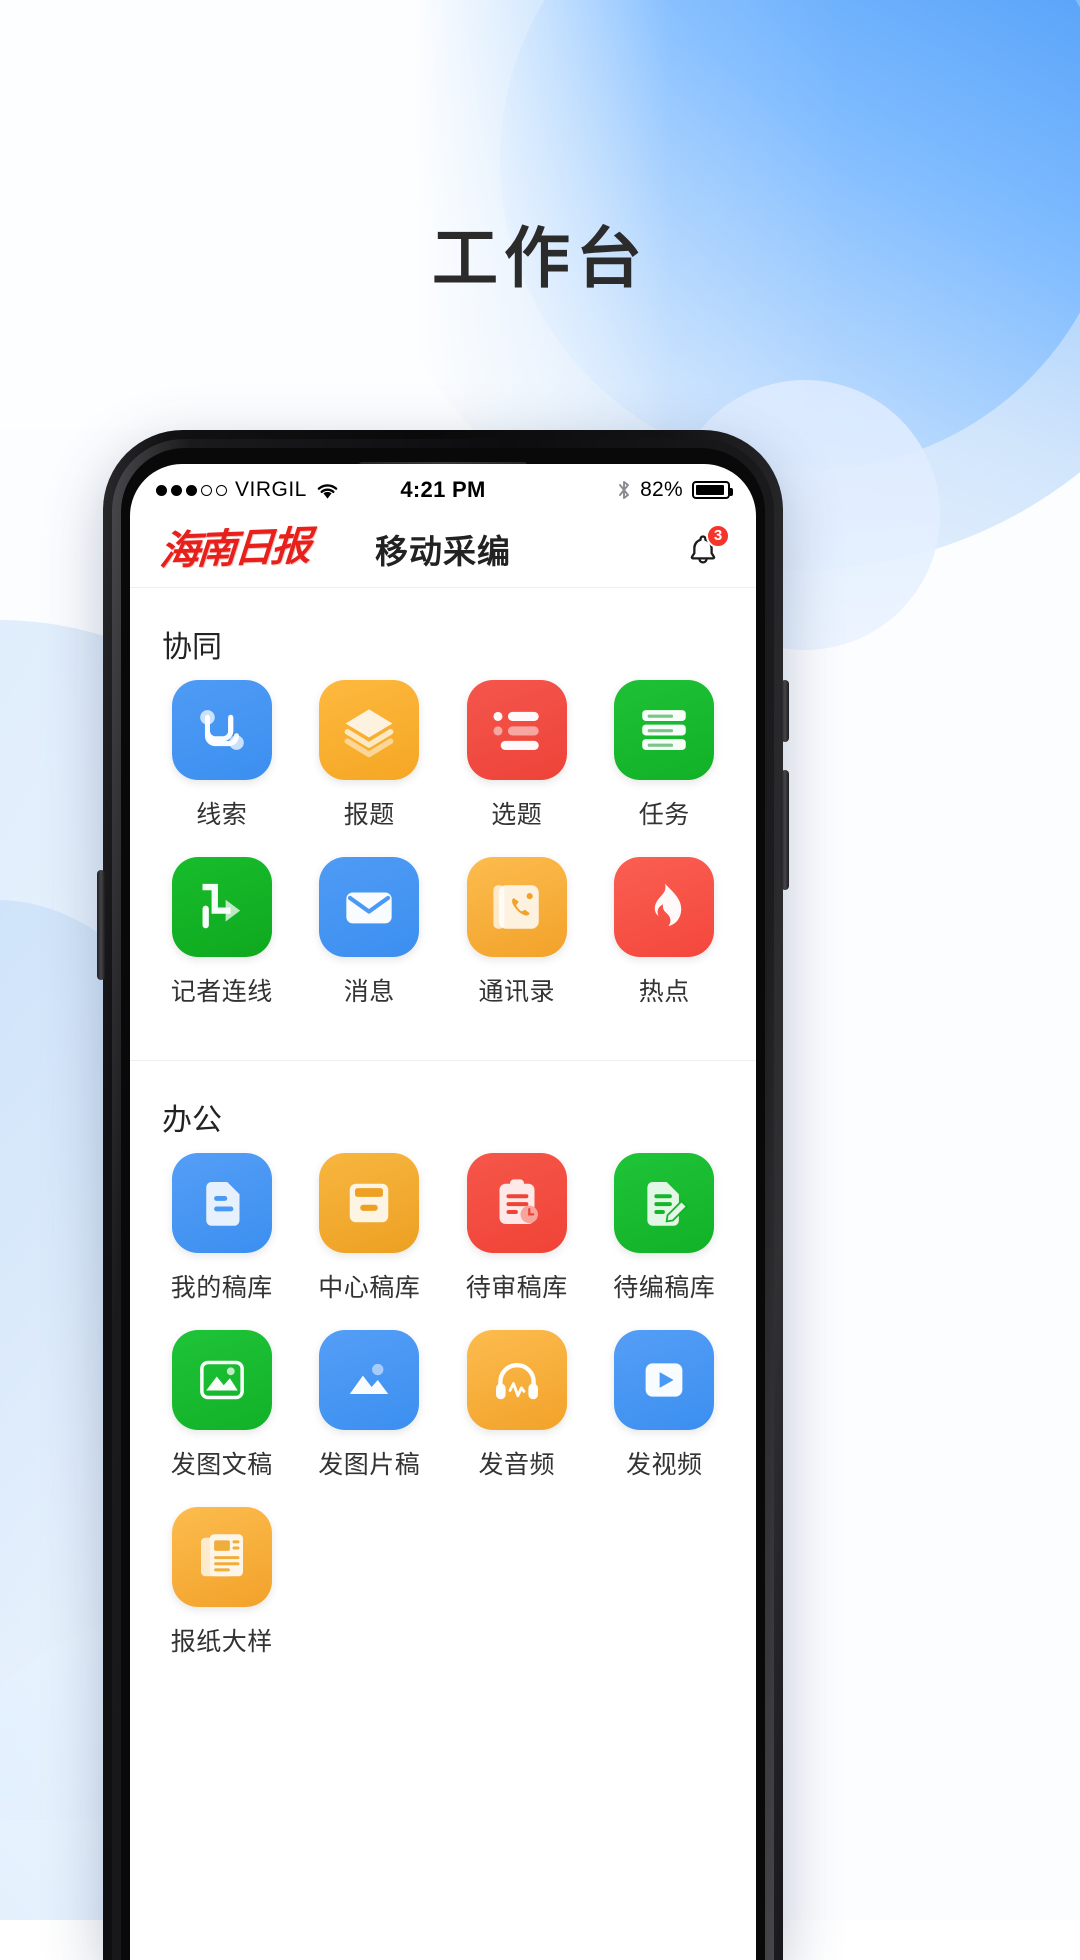  I want to click on app-tile: 中心稿库, so click(370, 1228).